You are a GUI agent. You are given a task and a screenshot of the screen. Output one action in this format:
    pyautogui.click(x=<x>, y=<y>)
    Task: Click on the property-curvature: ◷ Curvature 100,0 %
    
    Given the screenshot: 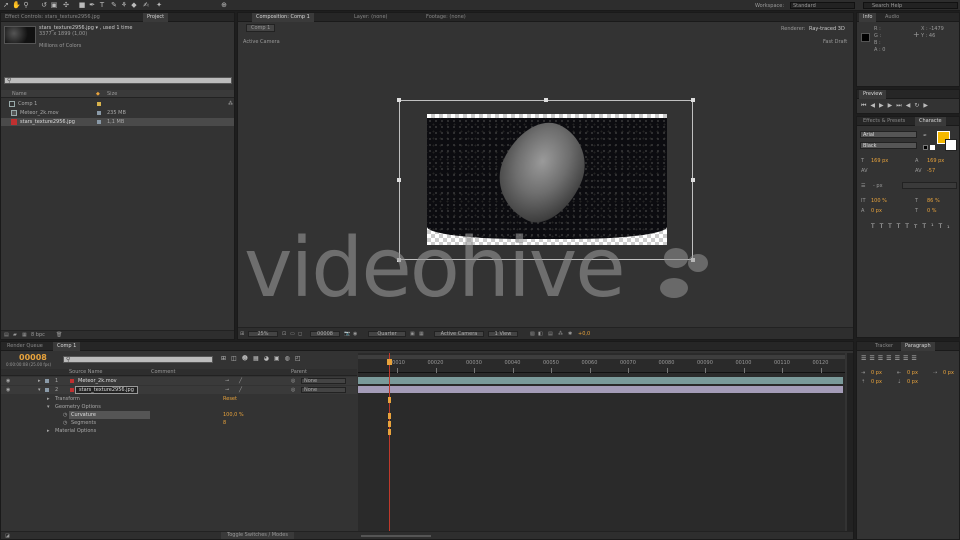 What is the action you would take?
    pyautogui.click(x=179, y=415)
    